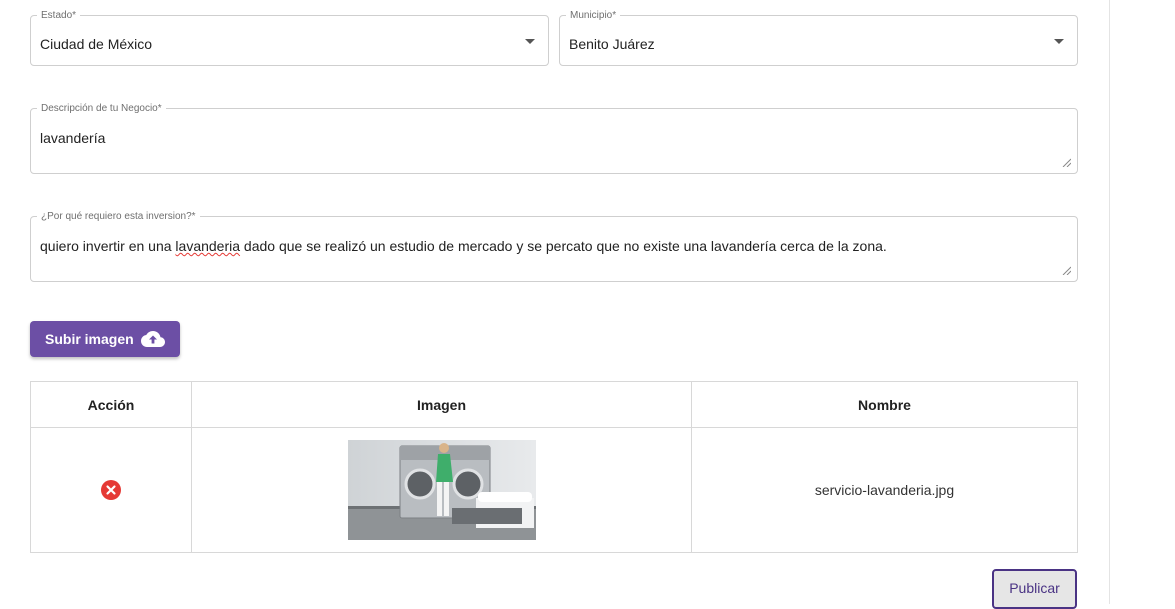 The height and width of the screenshot is (609, 1175). Describe the element at coordinates (1034, 589) in the screenshot. I see `publish-button: Publicar` at that location.